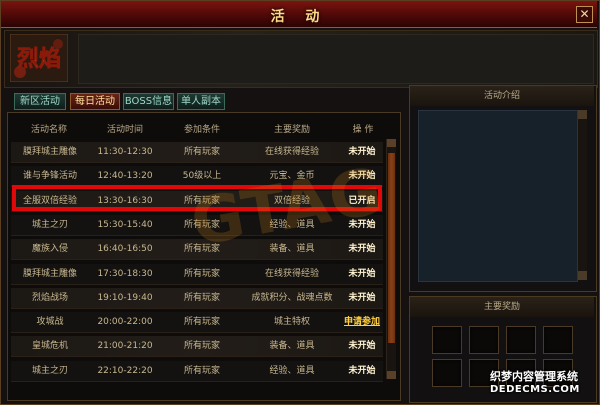 This screenshot has width=600, height=405. I want to click on activity-time: 13:30-16:30, so click(125, 200).